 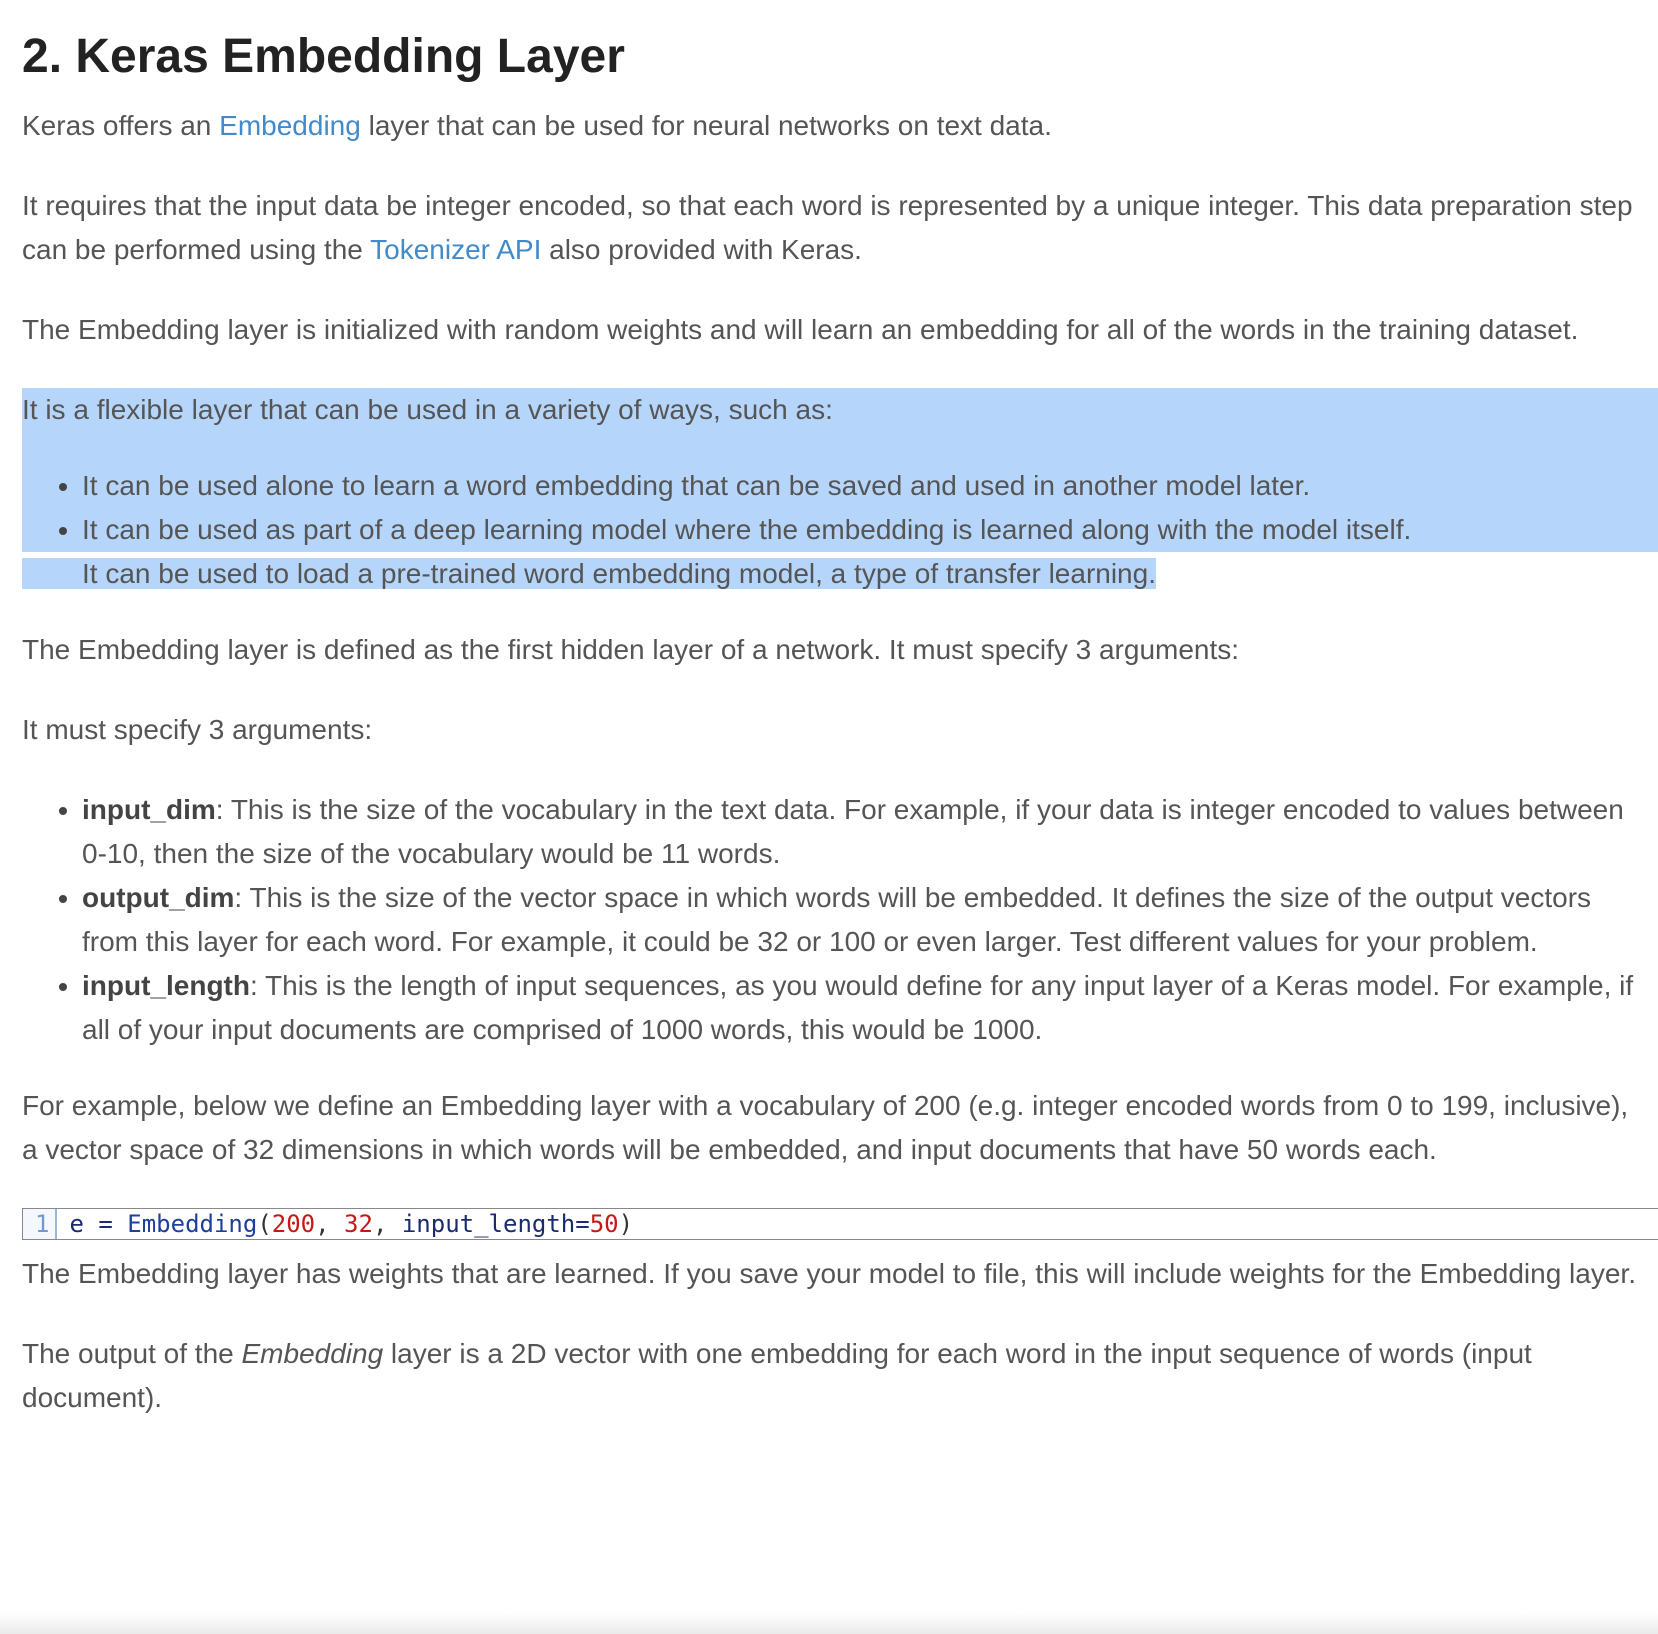 I want to click on argument-name: input_length, so click(x=166, y=985).